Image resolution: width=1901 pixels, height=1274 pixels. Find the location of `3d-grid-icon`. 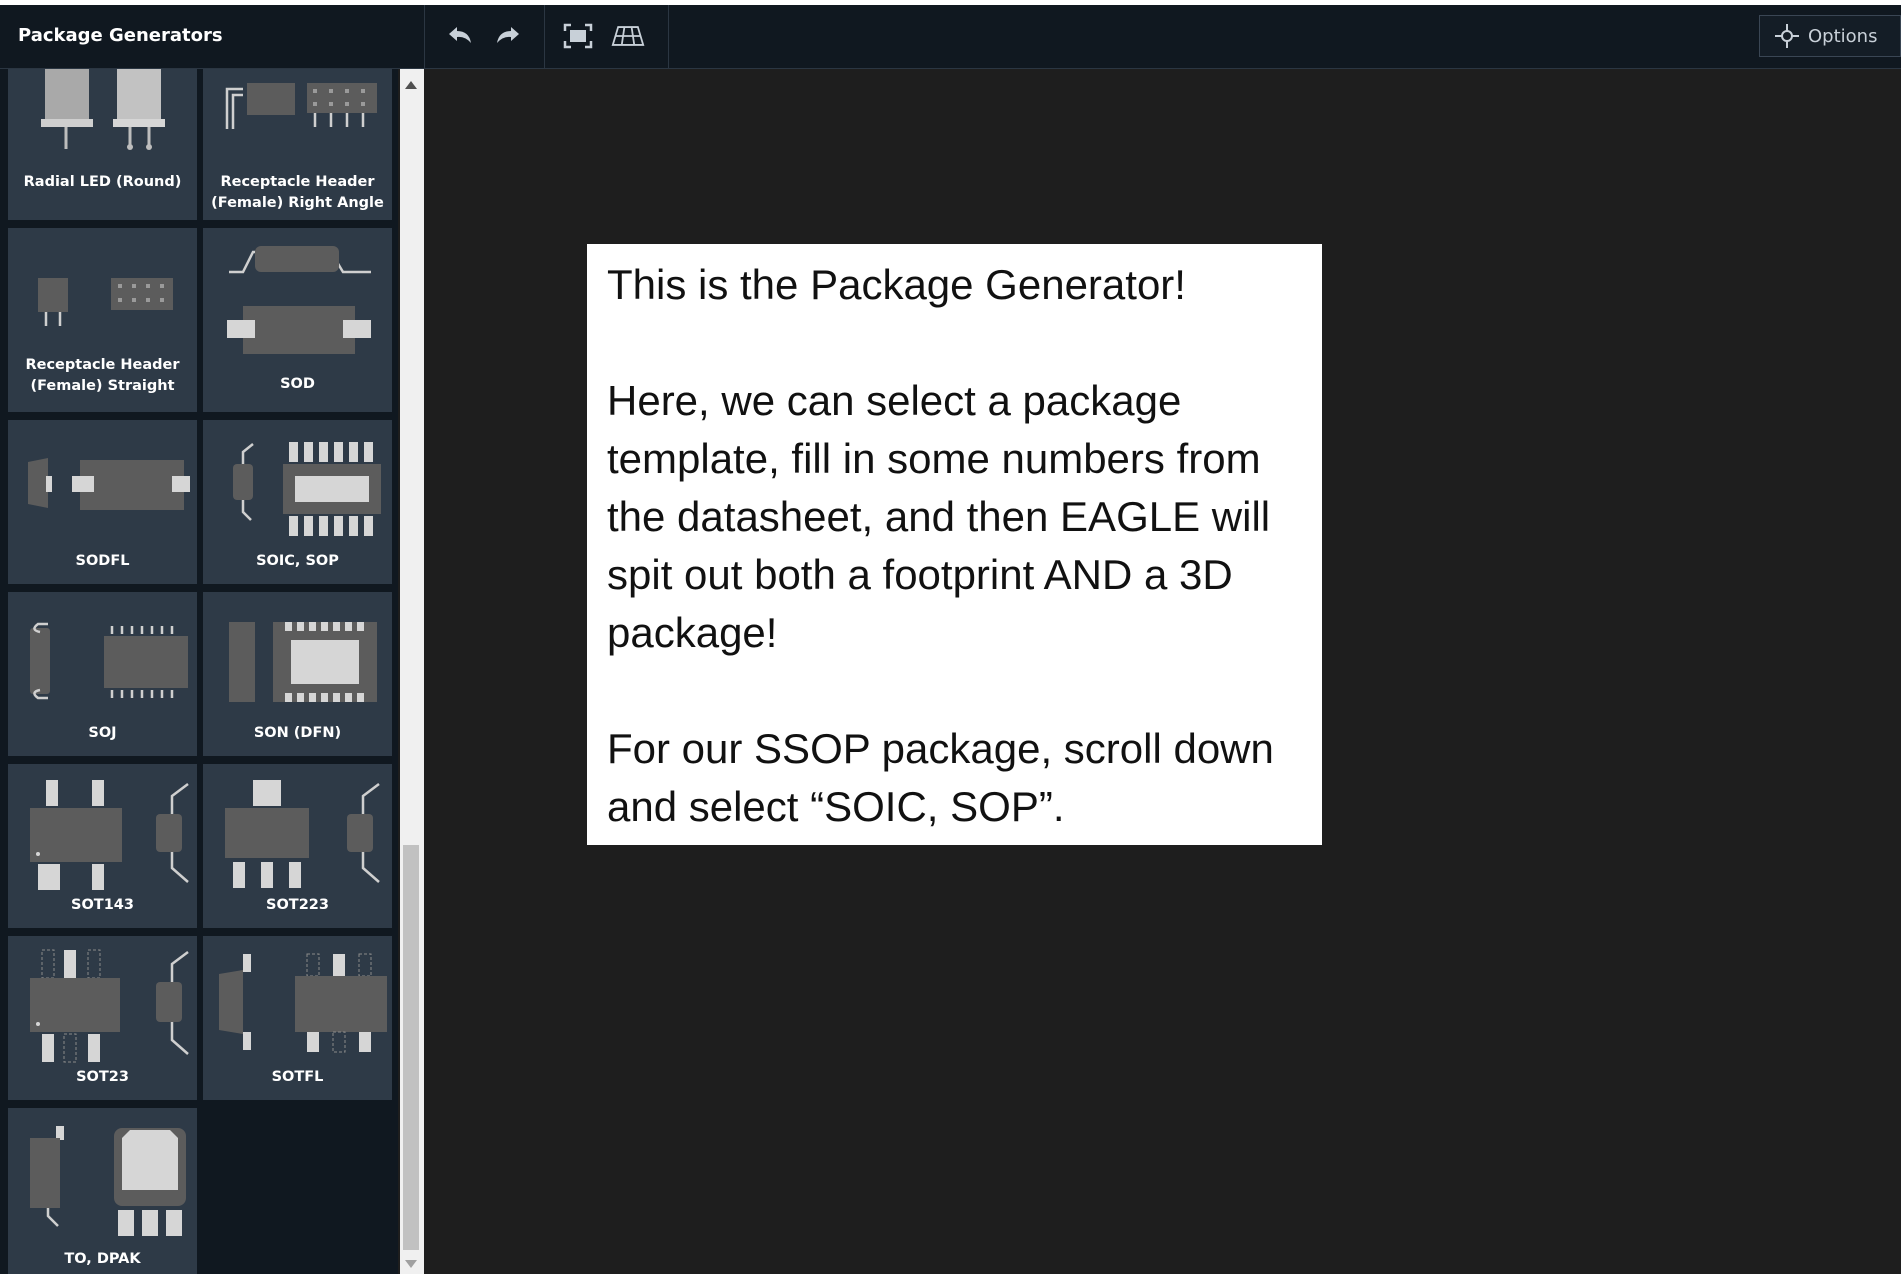

3d-grid-icon is located at coordinates (628, 36).